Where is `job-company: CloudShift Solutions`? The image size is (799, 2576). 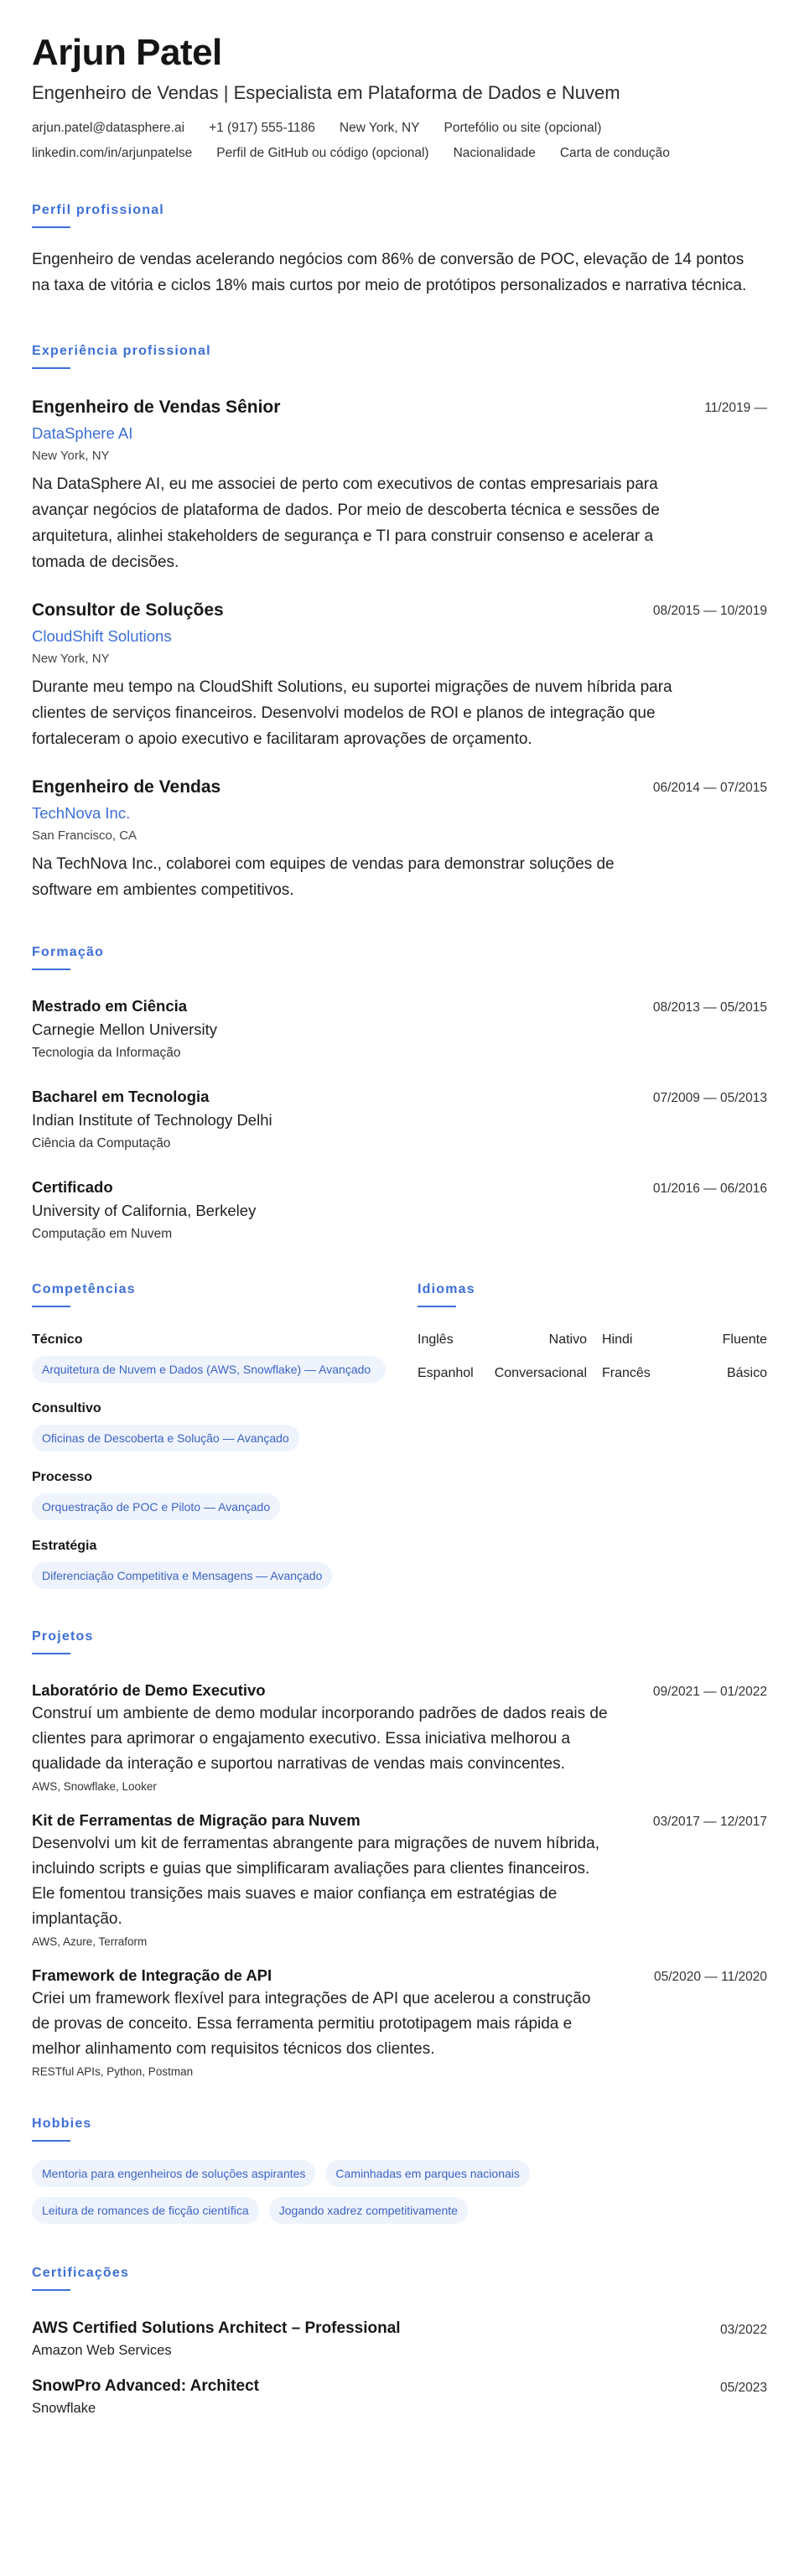 job-company: CloudShift Solutions is located at coordinates (399, 636).